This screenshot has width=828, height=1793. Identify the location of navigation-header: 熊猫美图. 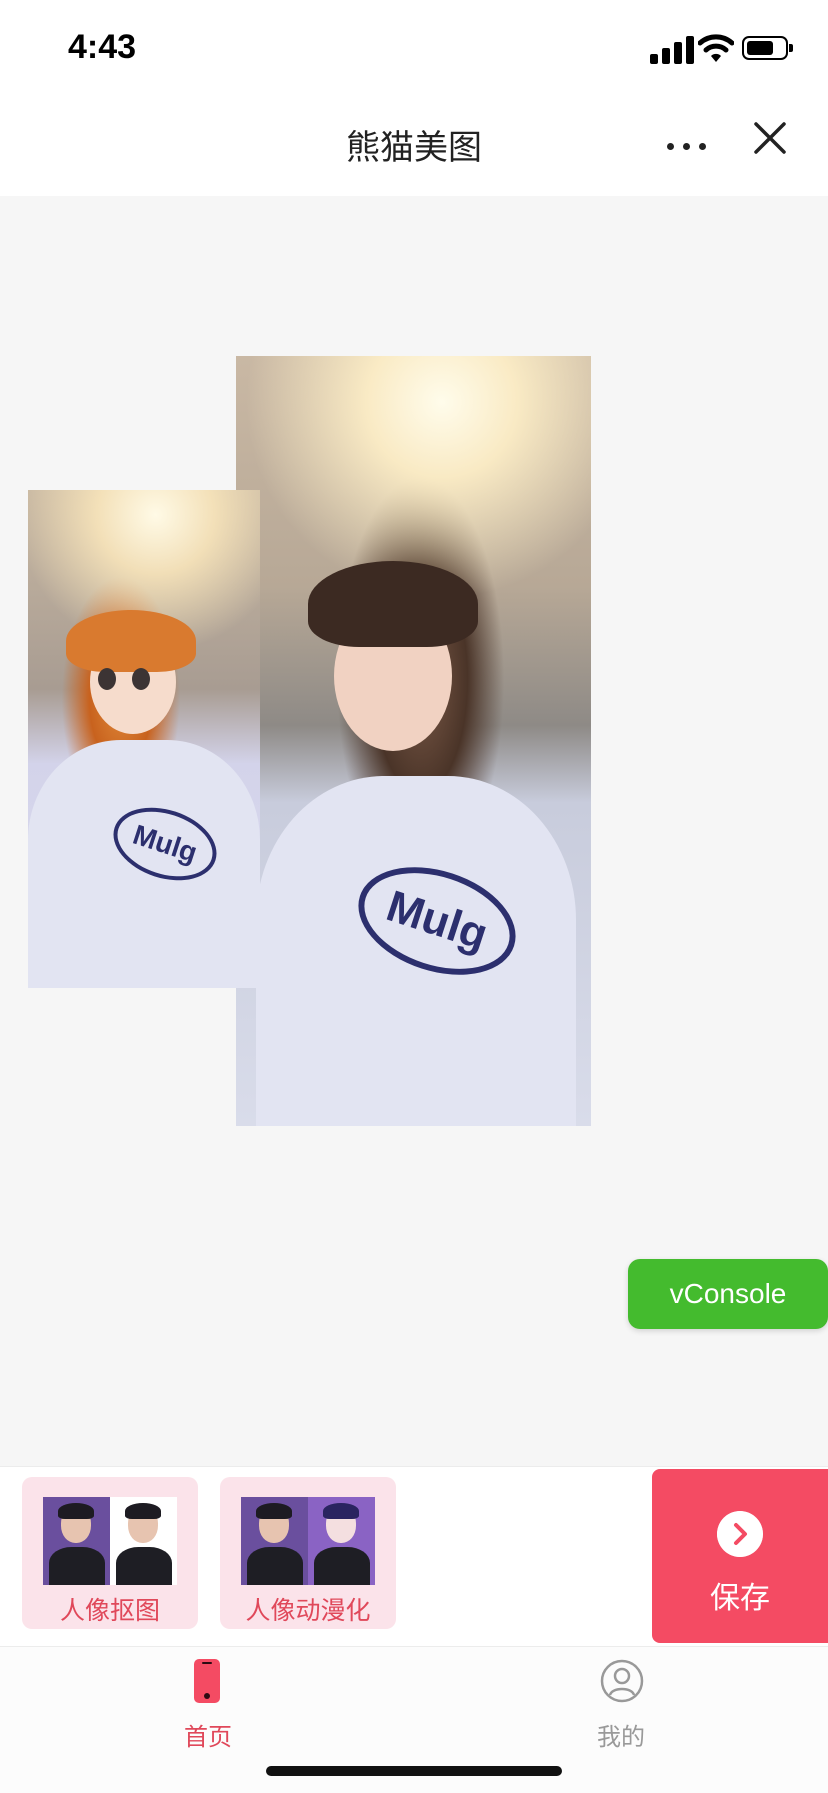
(414, 146).